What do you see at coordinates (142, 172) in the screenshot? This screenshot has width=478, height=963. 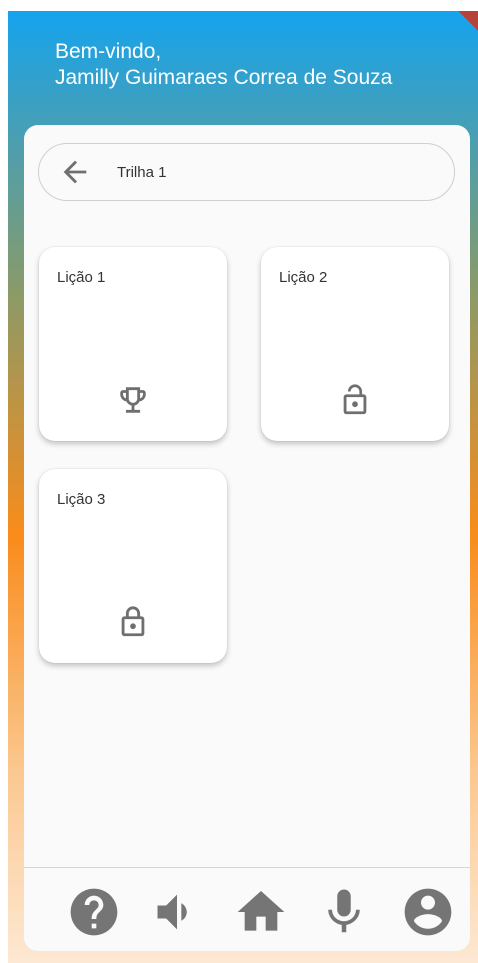 I see `trail-title: Trilha 1` at bounding box center [142, 172].